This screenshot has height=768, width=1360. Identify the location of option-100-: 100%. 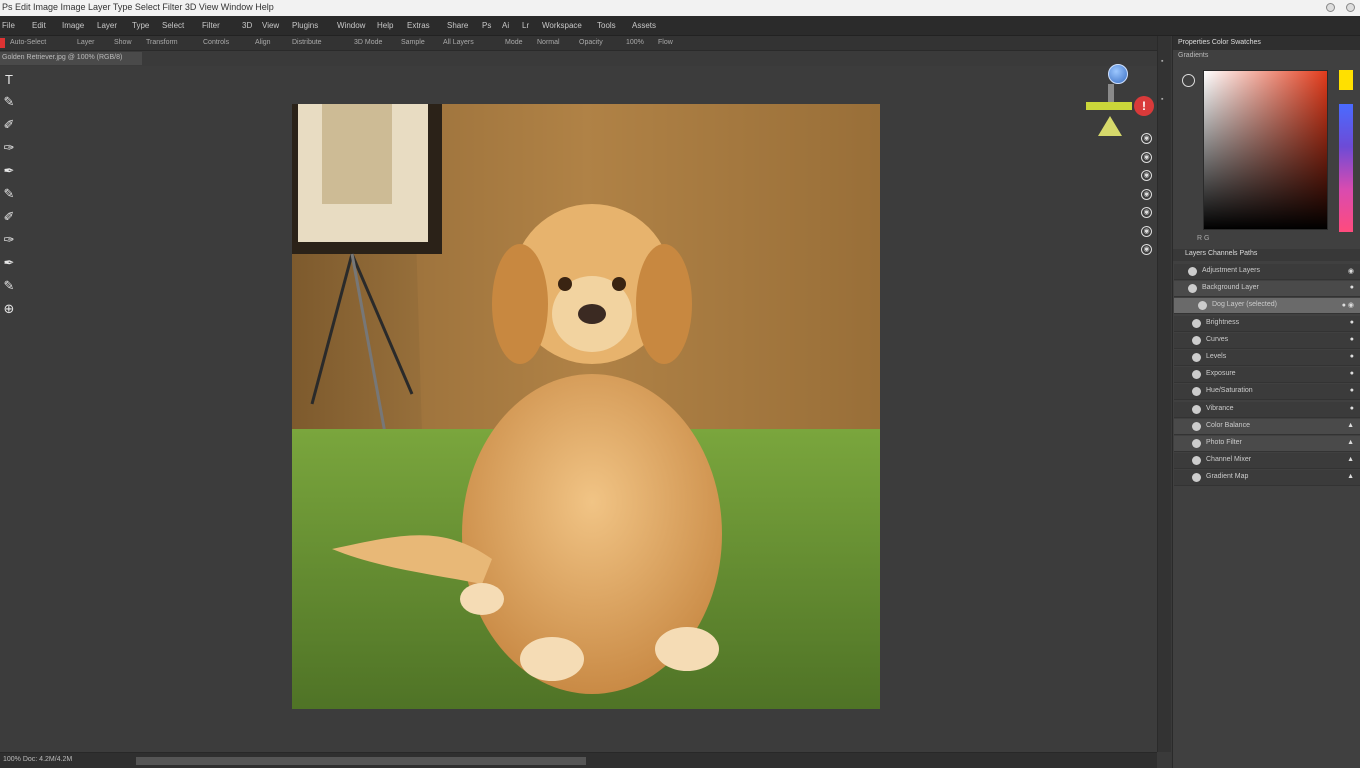
(635, 42).